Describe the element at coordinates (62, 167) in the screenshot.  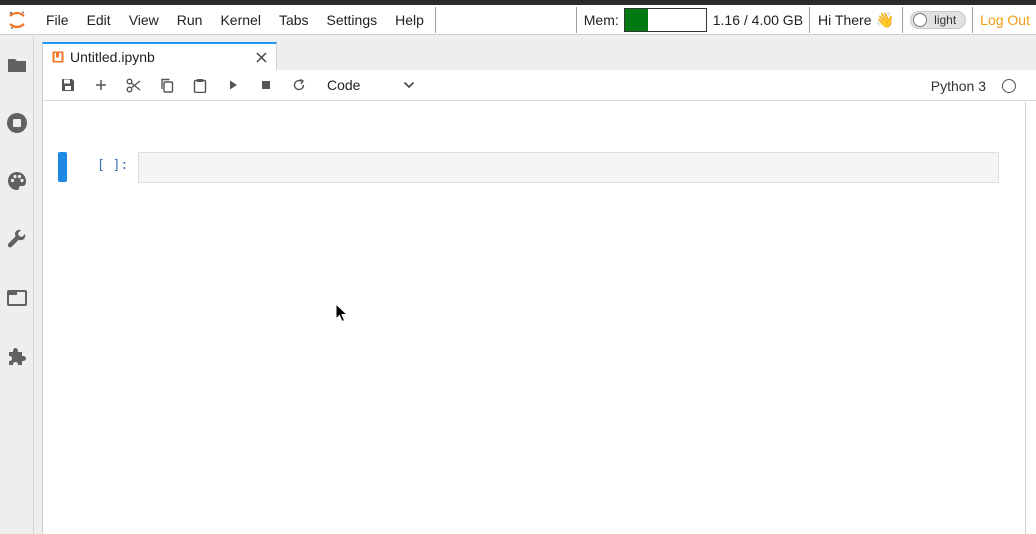
I see `active-cell-indicator` at that location.